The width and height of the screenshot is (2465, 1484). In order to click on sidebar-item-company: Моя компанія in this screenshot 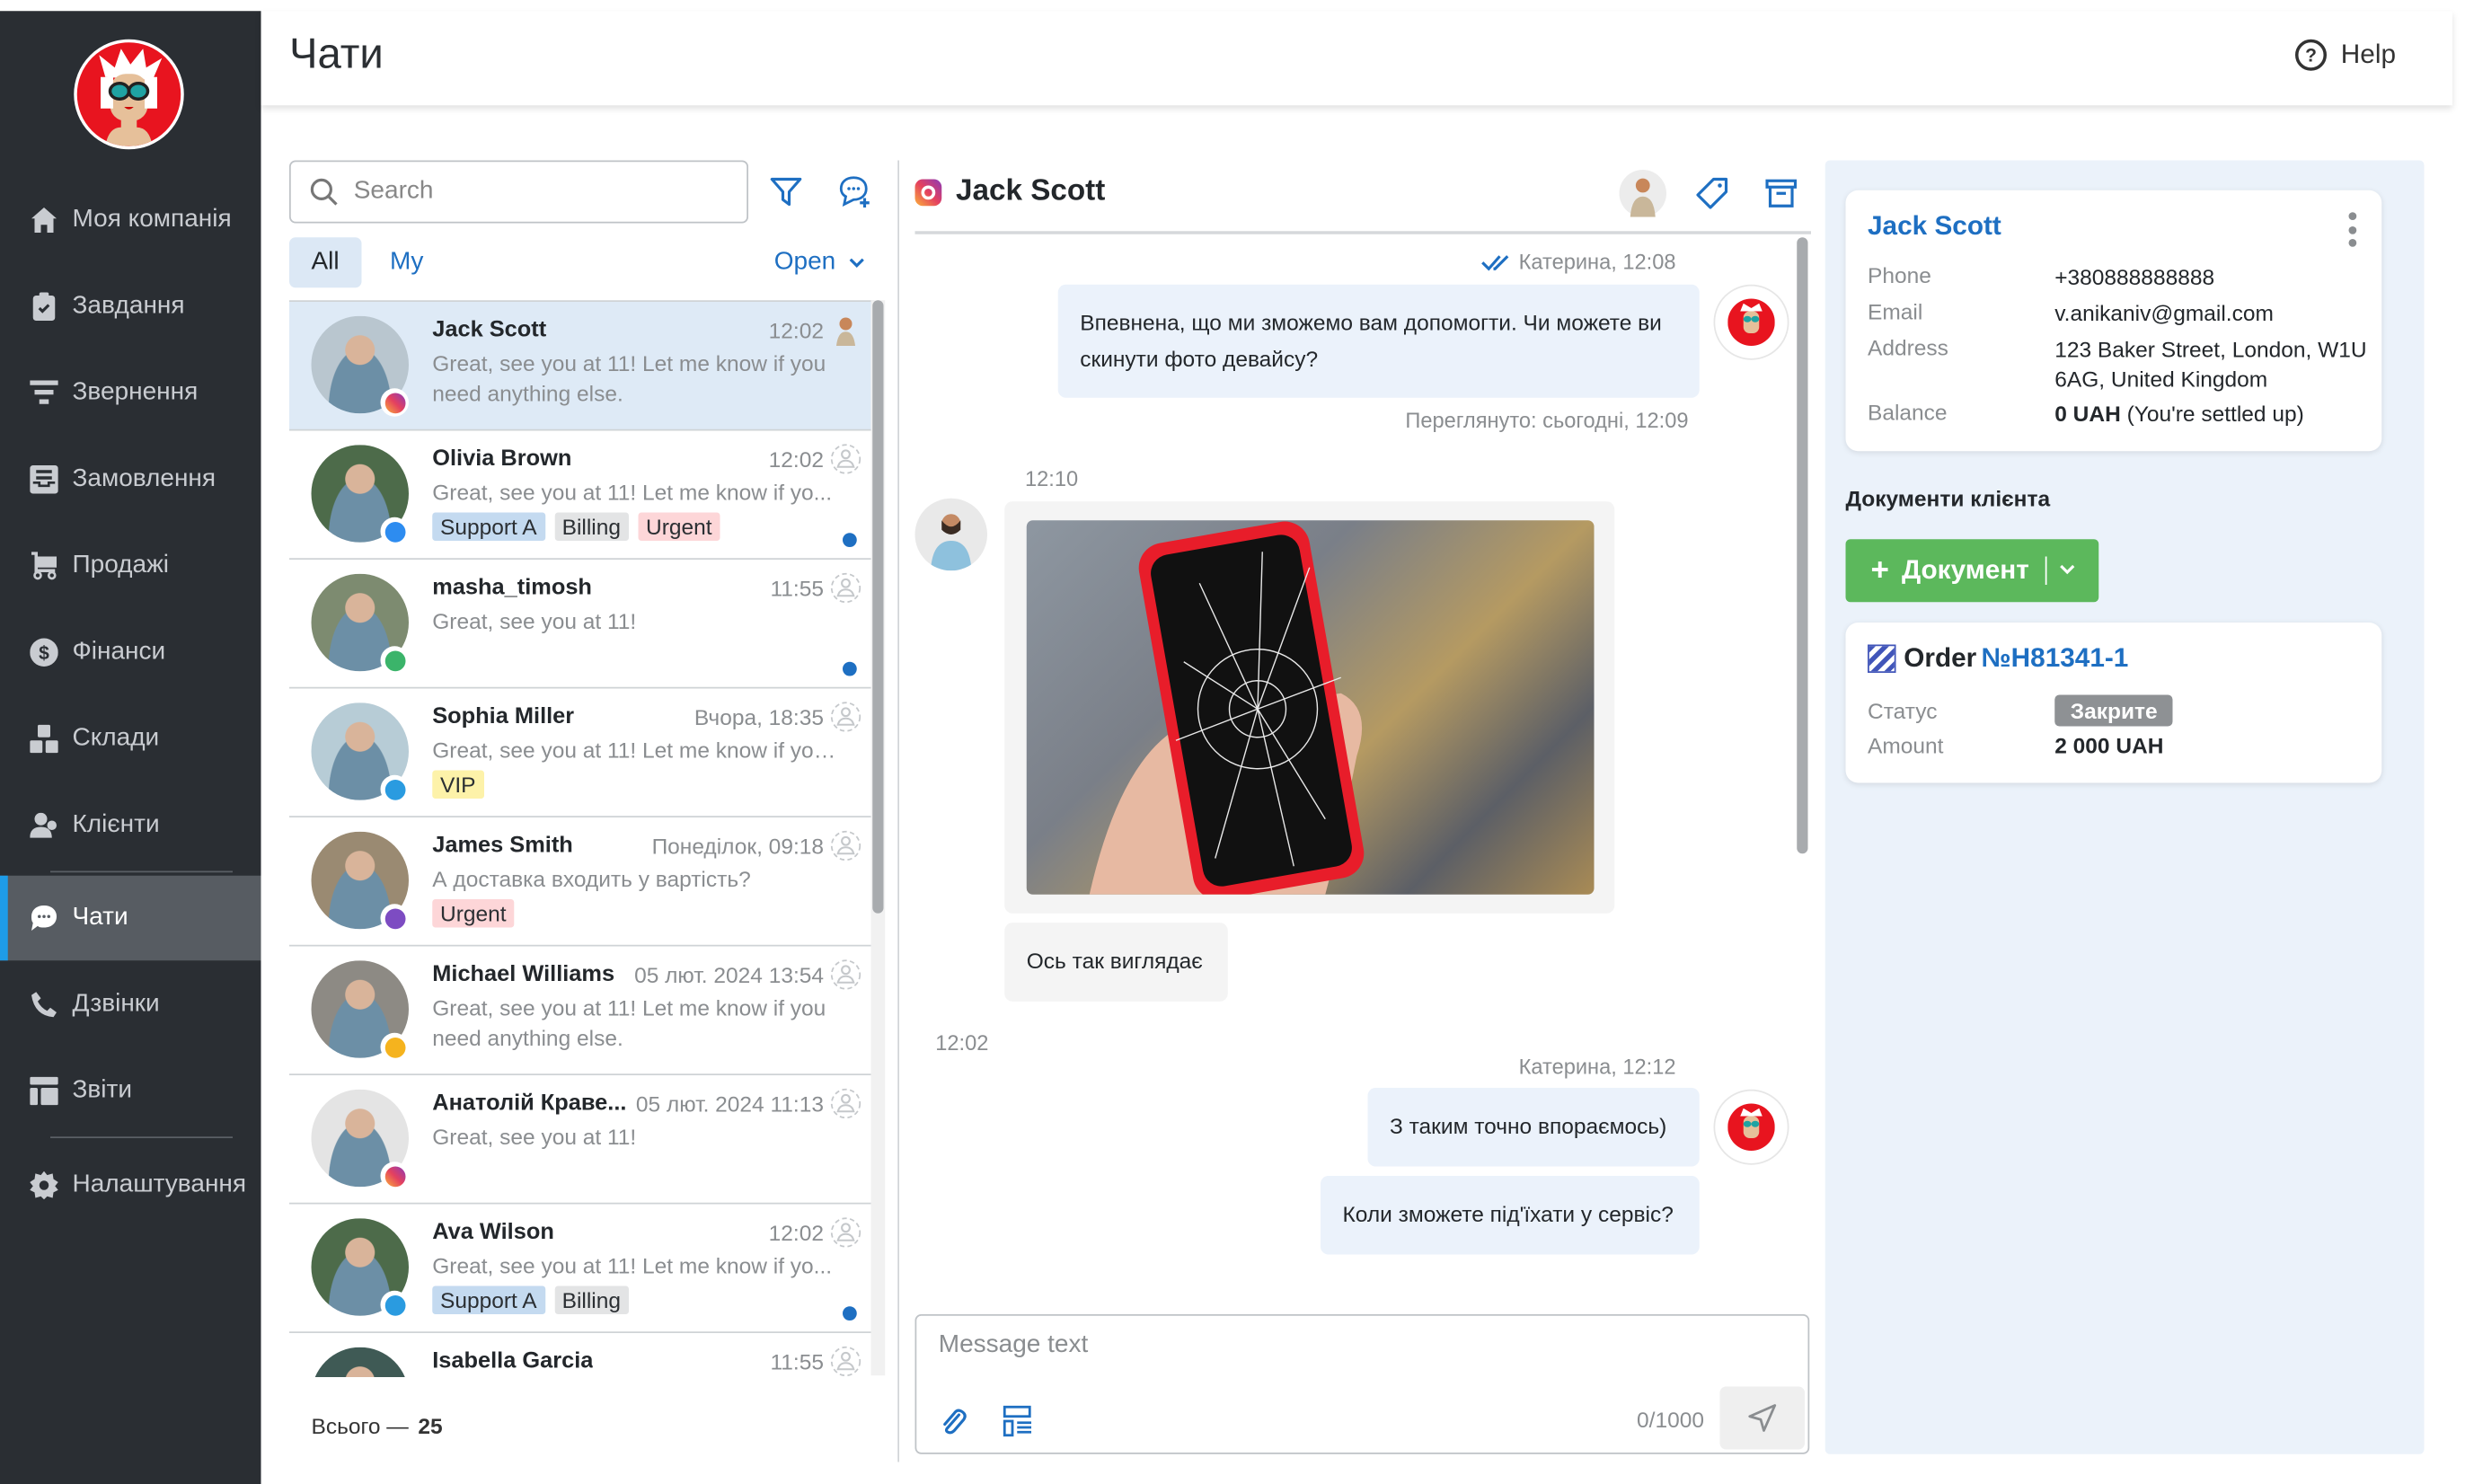, I will do `click(130, 219)`.